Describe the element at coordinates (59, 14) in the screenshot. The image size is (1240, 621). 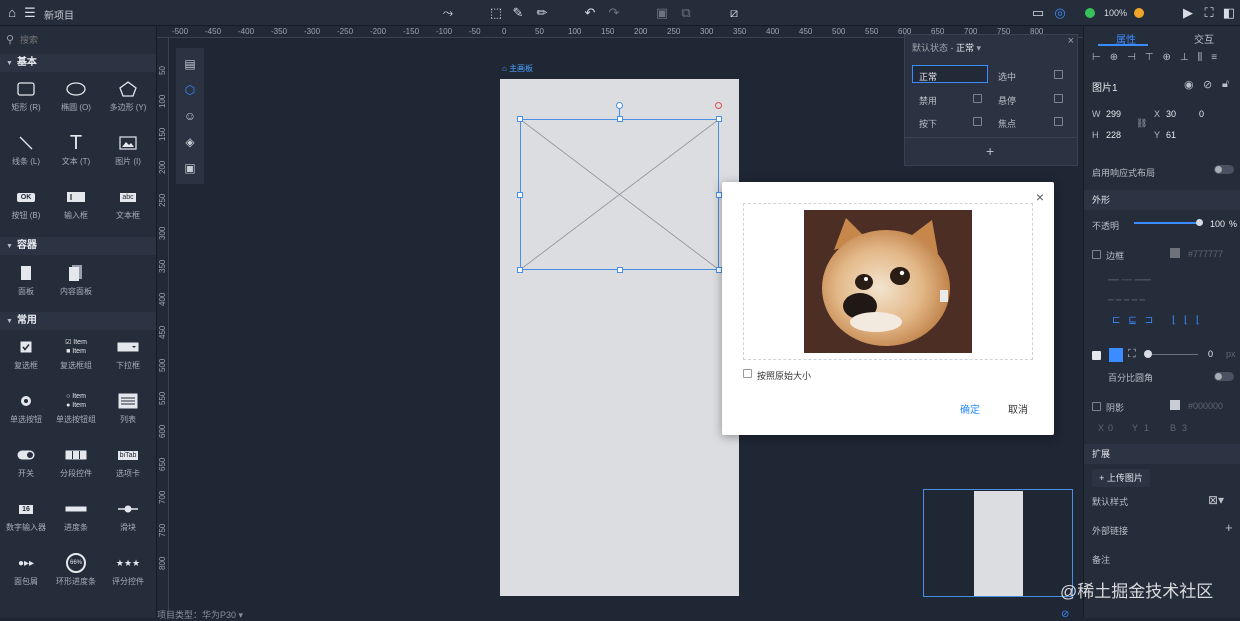
I see `project-name: 新项目` at that location.